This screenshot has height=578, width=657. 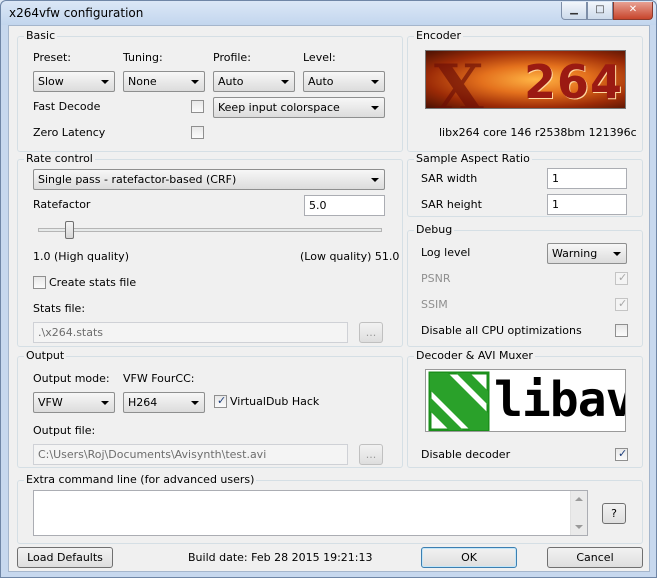 I want to click on extra-cmdline-group-label: Extra command line (for advanced users), so click(x=140, y=480).